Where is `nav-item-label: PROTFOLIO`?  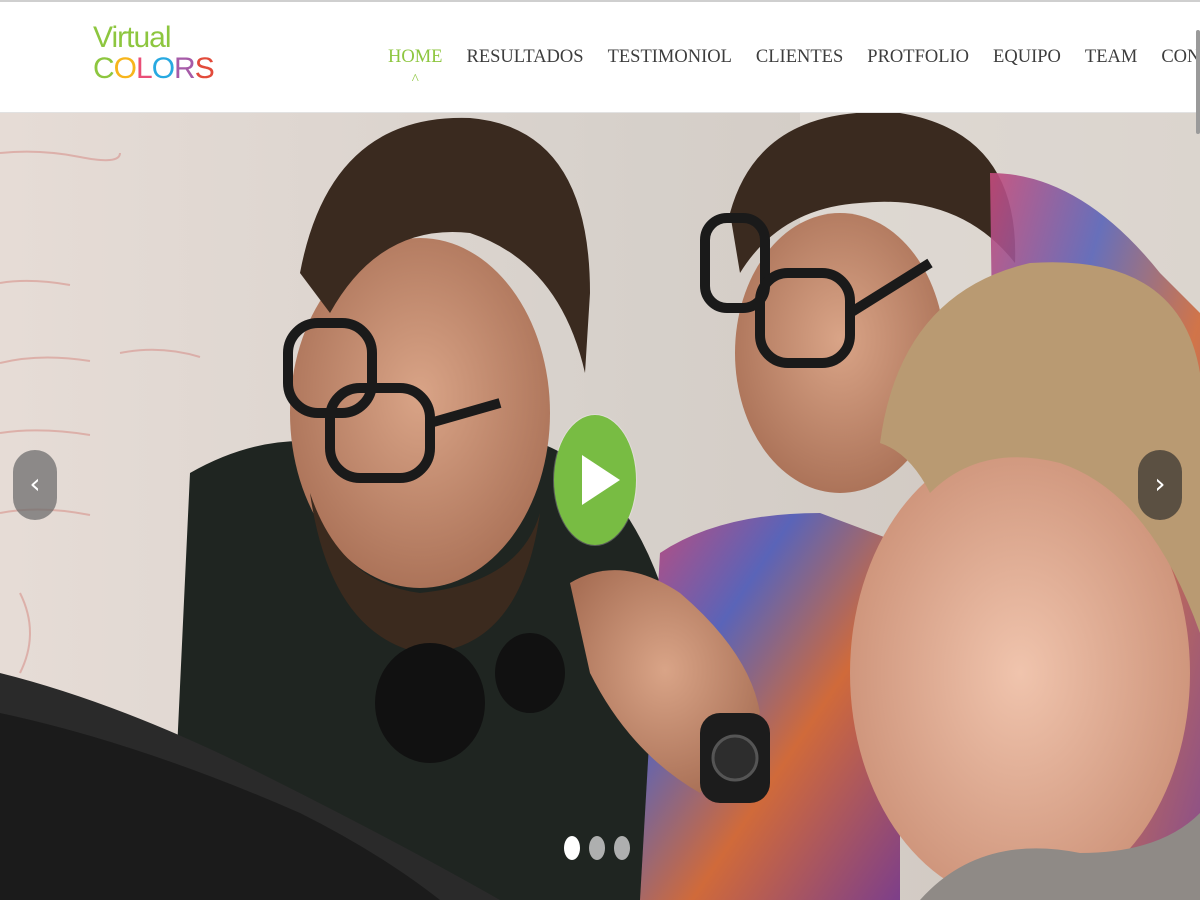 nav-item-label: PROTFOLIO is located at coordinates (918, 57).